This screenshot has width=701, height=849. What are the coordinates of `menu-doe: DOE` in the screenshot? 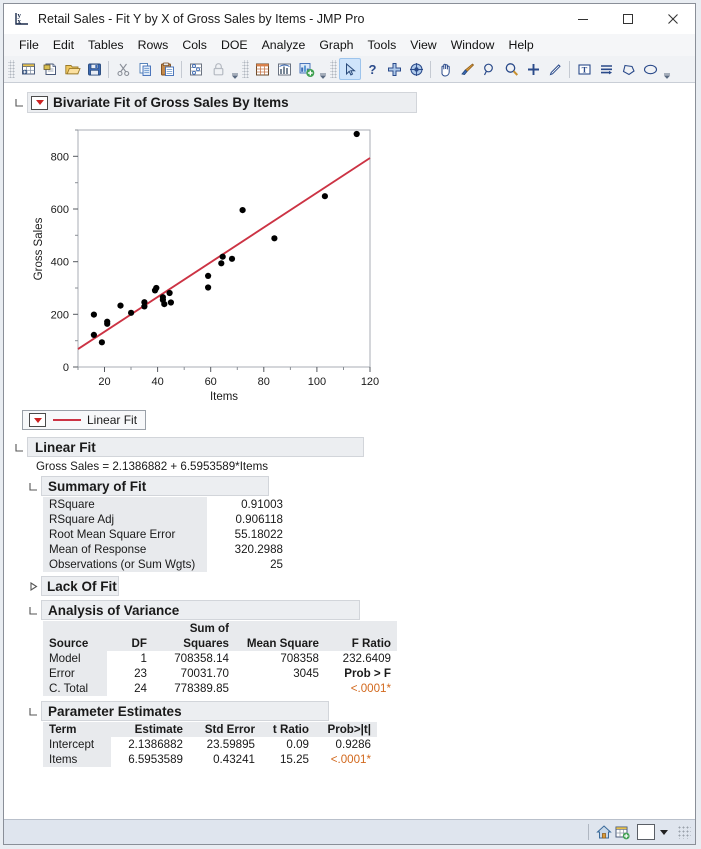 It's located at (234, 45).